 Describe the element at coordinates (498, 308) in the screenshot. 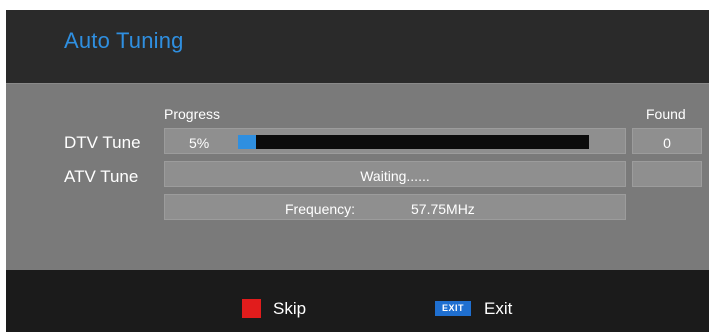

I see `exit-label: Exit` at that location.